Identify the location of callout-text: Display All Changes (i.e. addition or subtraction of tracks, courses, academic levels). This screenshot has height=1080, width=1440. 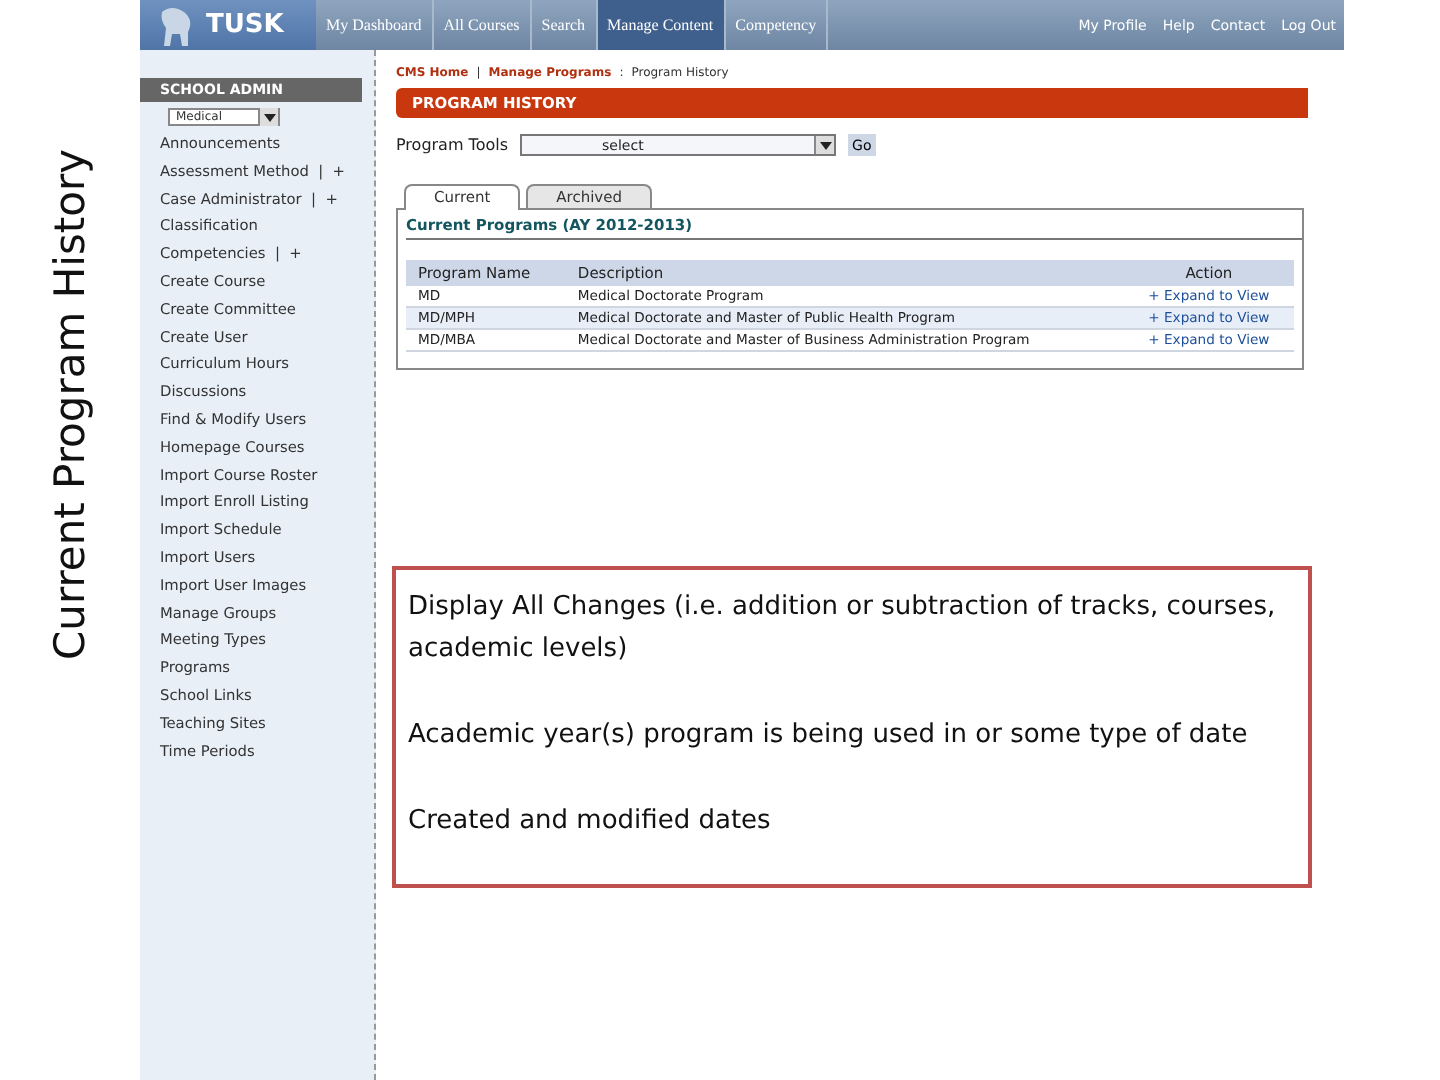
(843, 629).